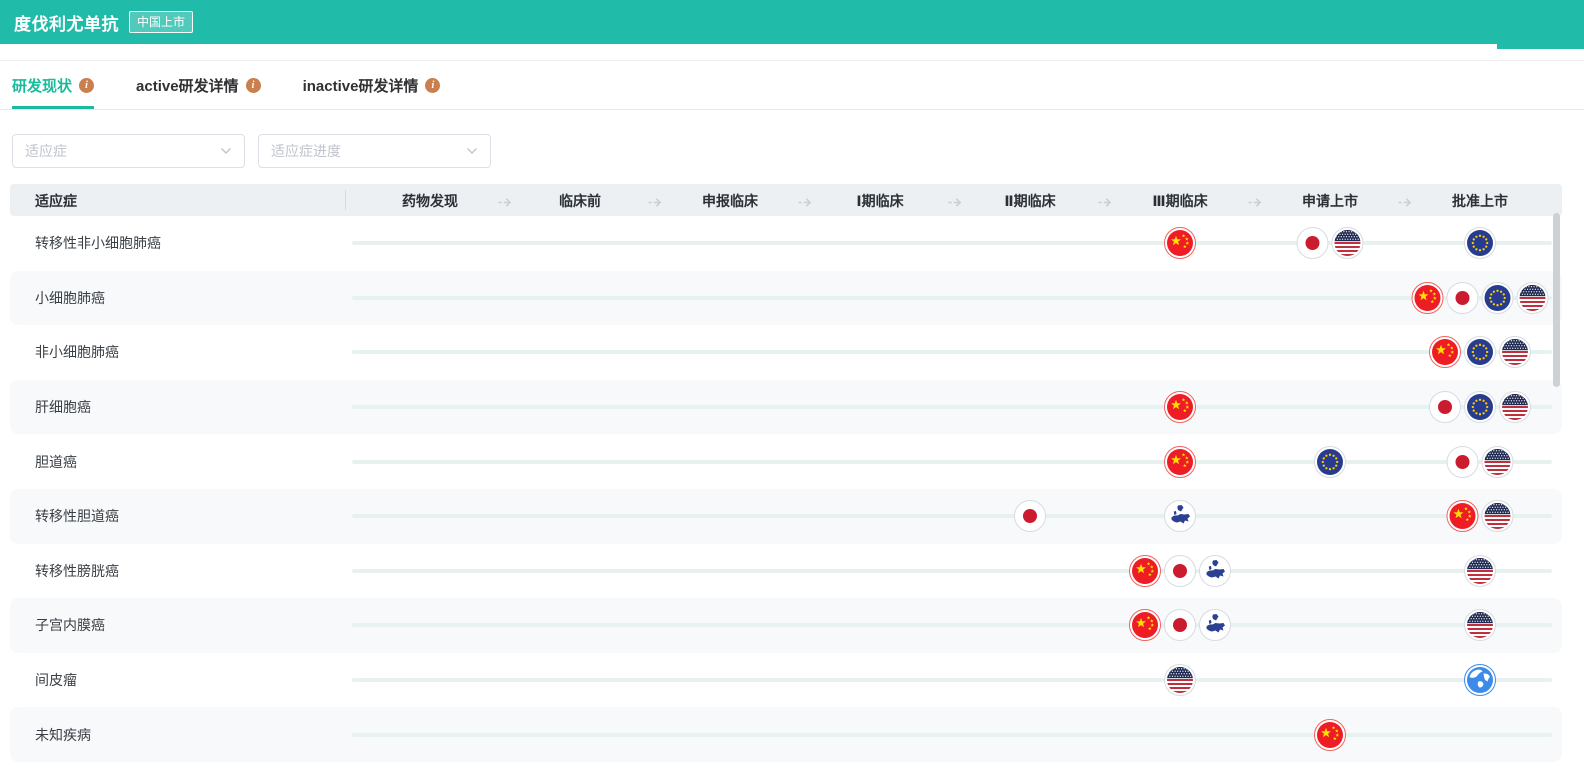 The width and height of the screenshot is (1584, 768). Describe the element at coordinates (798, 151) in the screenshot. I see `filter-bar: 适应症 适应症进度` at that location.